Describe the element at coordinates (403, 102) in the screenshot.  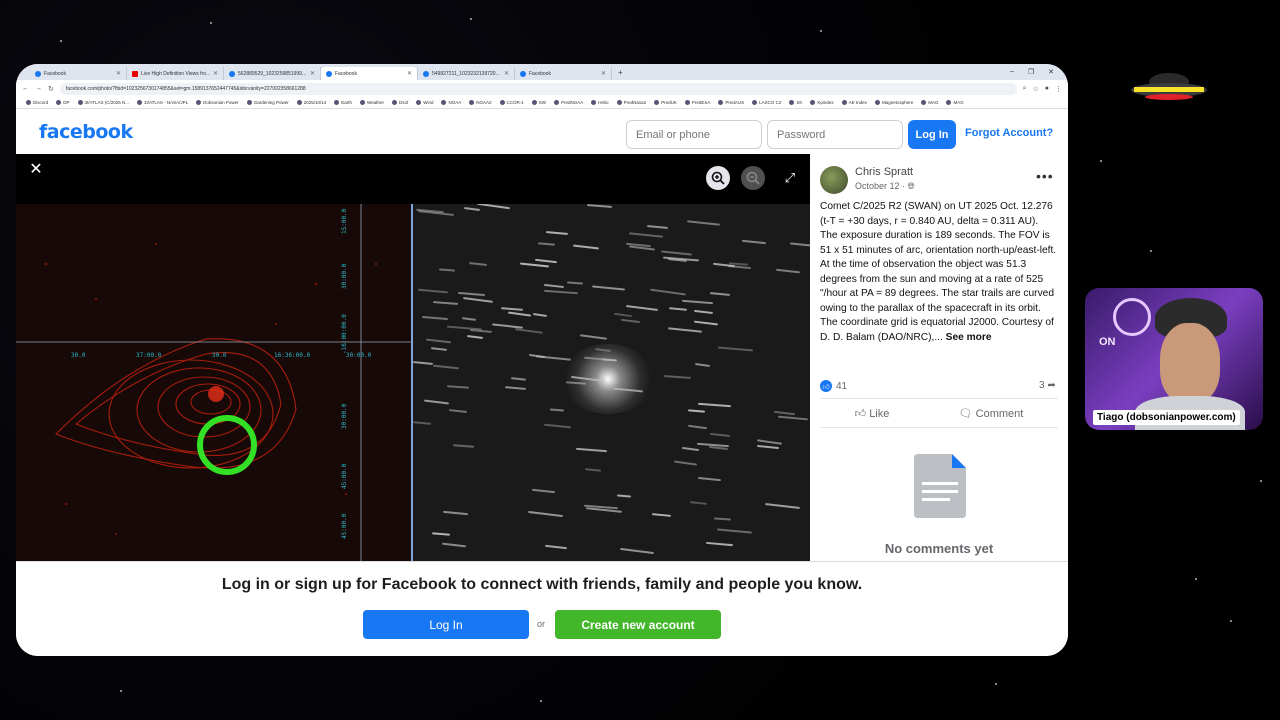
I see `bookmark-label: Dsof` at that location.